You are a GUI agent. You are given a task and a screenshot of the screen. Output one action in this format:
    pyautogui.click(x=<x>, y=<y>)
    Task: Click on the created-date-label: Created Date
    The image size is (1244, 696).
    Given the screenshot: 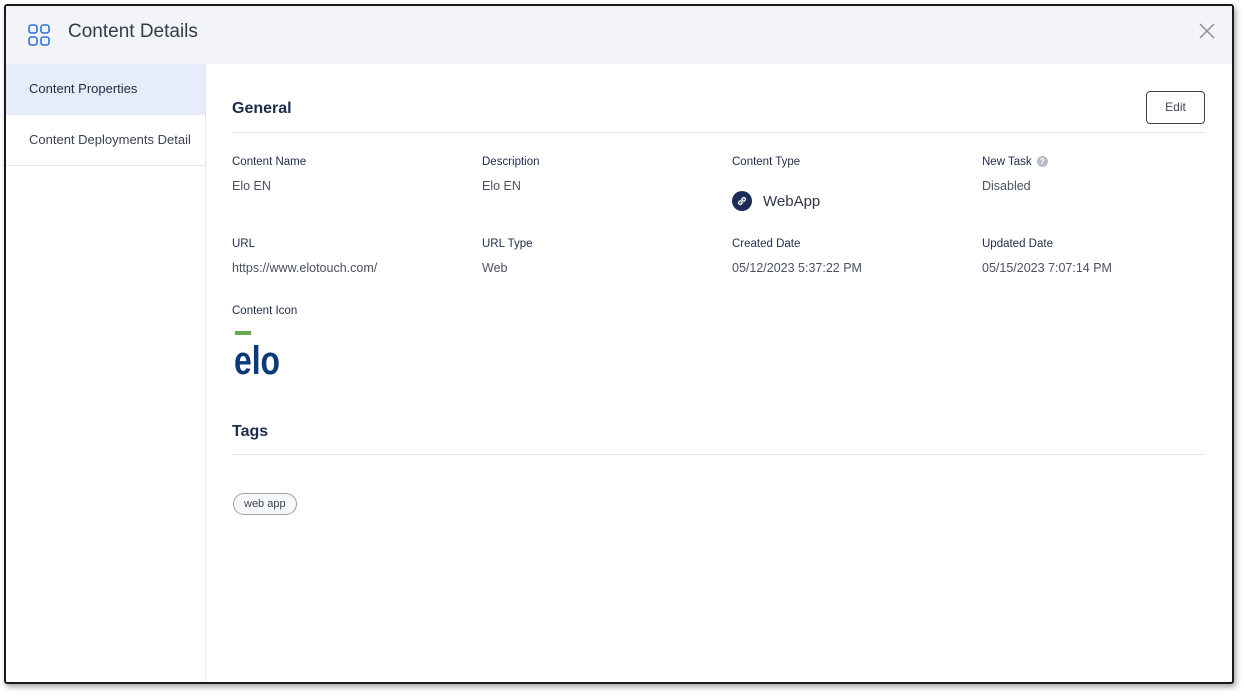 What is the action you would take?
    pyautogui.click(x=766, y=244)
    